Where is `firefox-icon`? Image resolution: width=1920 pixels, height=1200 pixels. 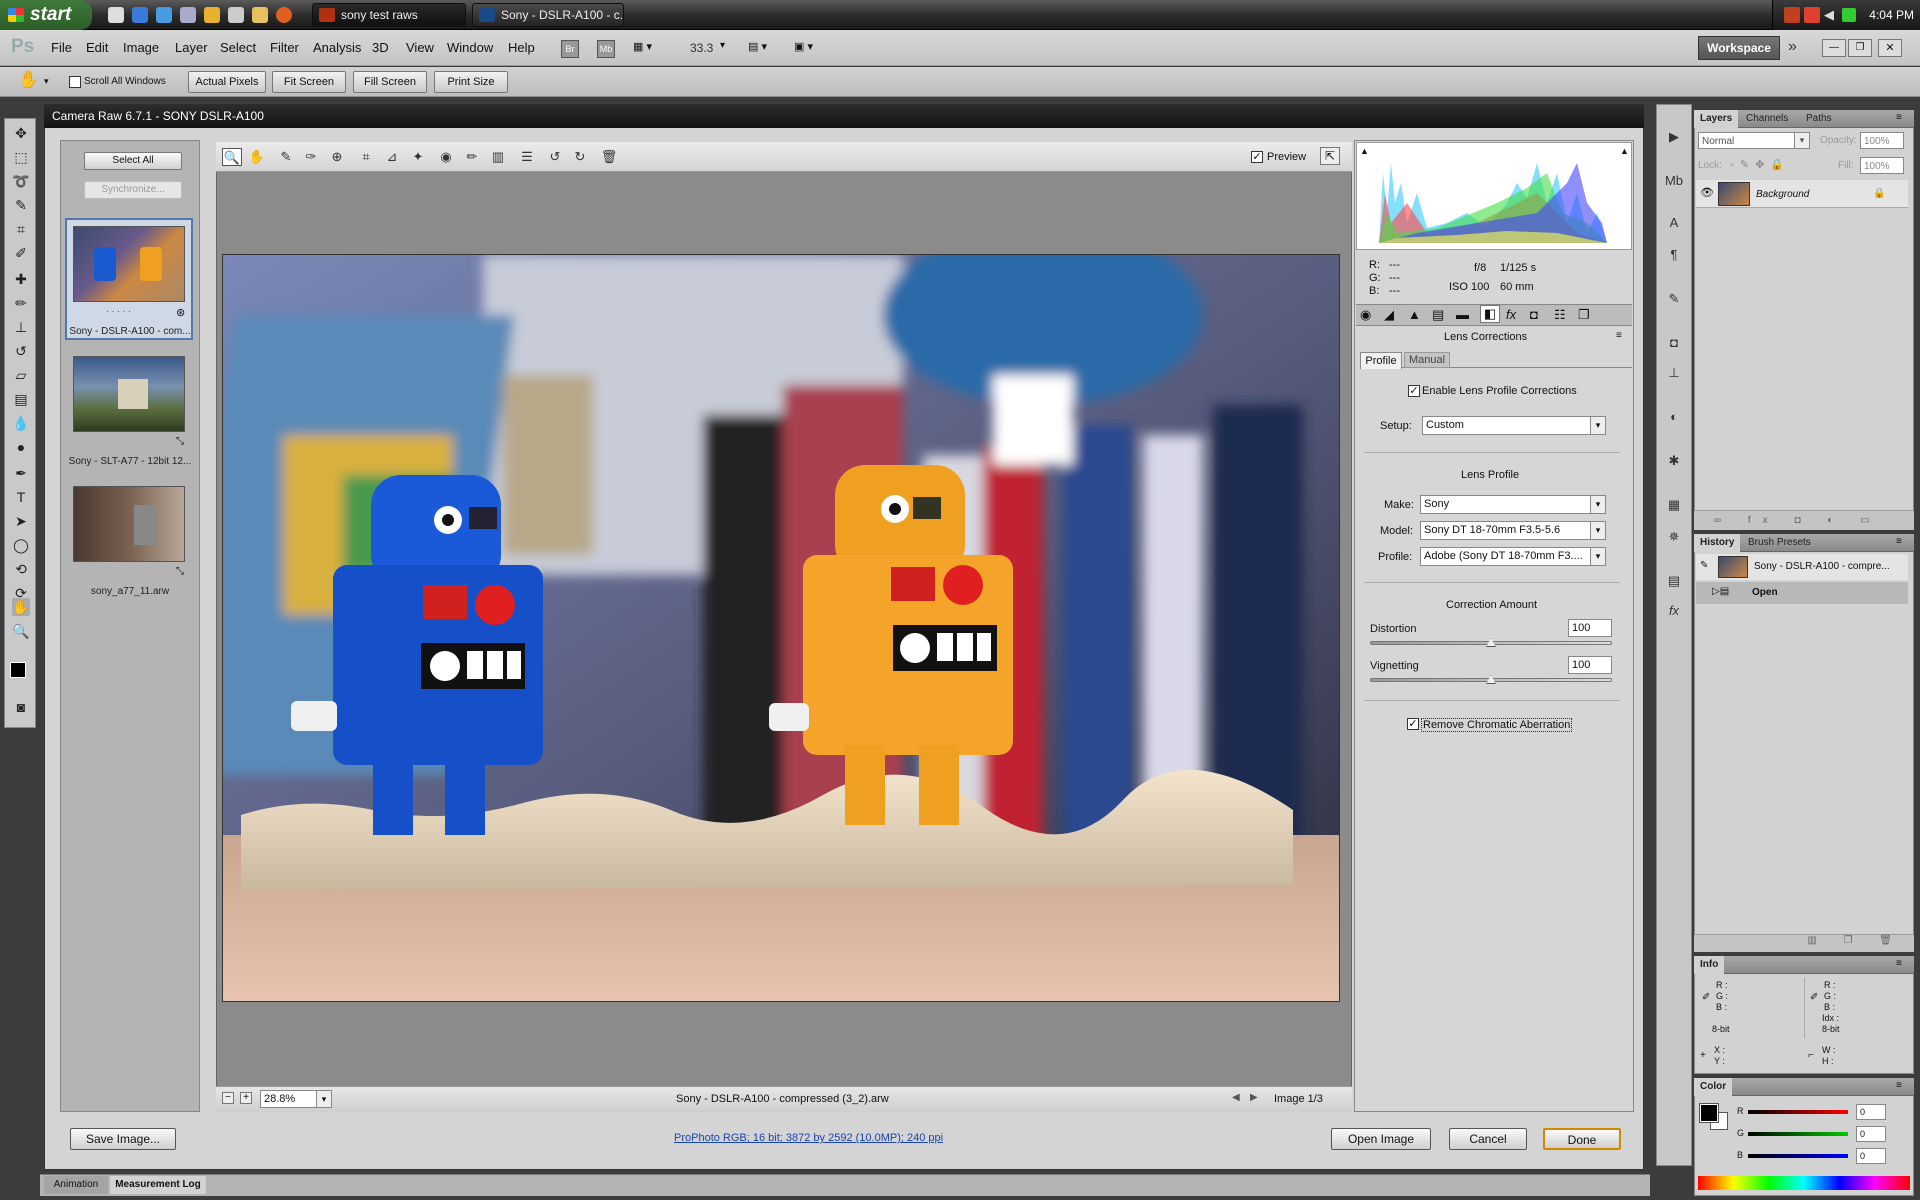 firefox-icon is located at coordinates (284, 15).